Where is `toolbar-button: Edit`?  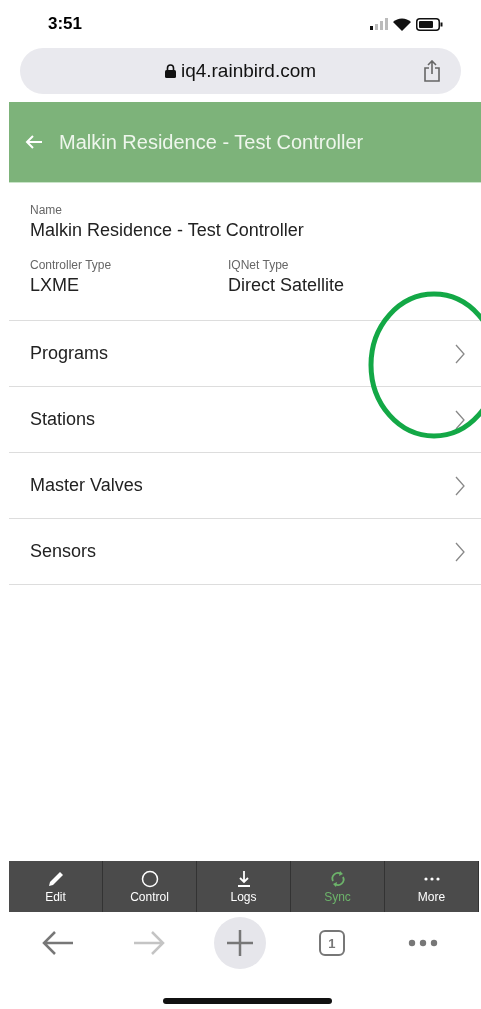
toolbar-button: Edit is located at coordinates (56, 886).